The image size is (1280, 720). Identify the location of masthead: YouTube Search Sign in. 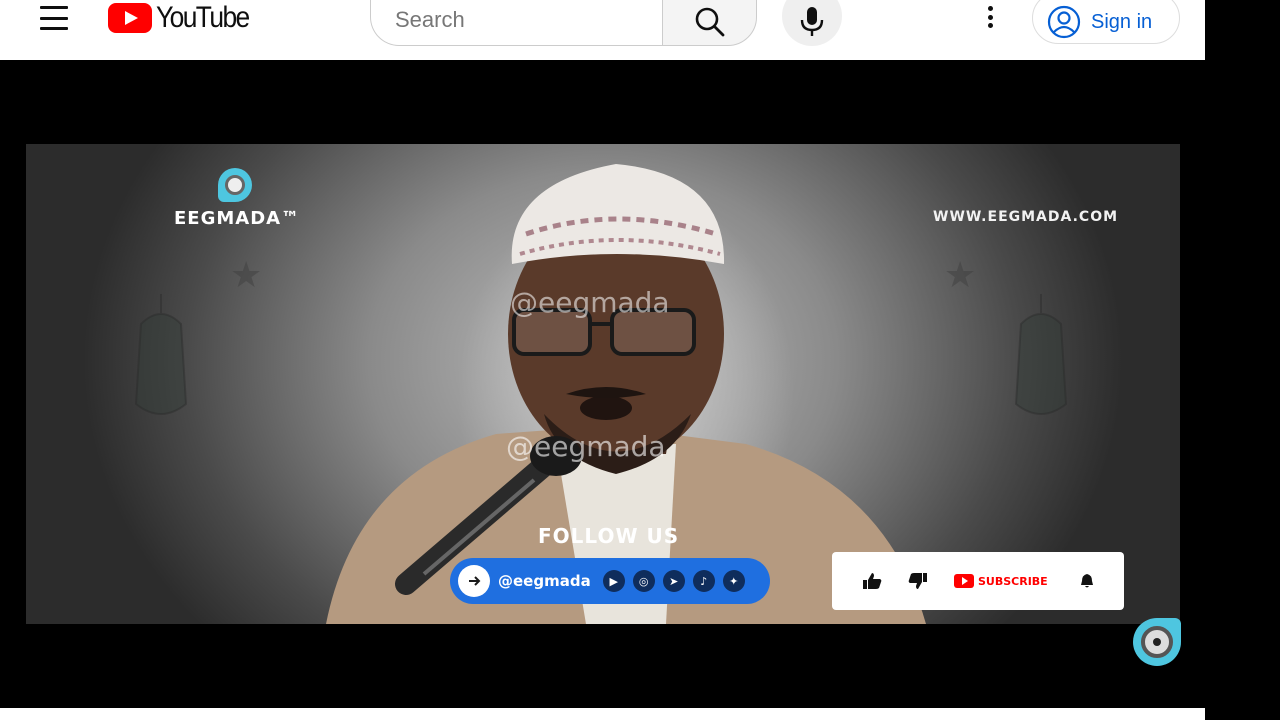
(602, 30).